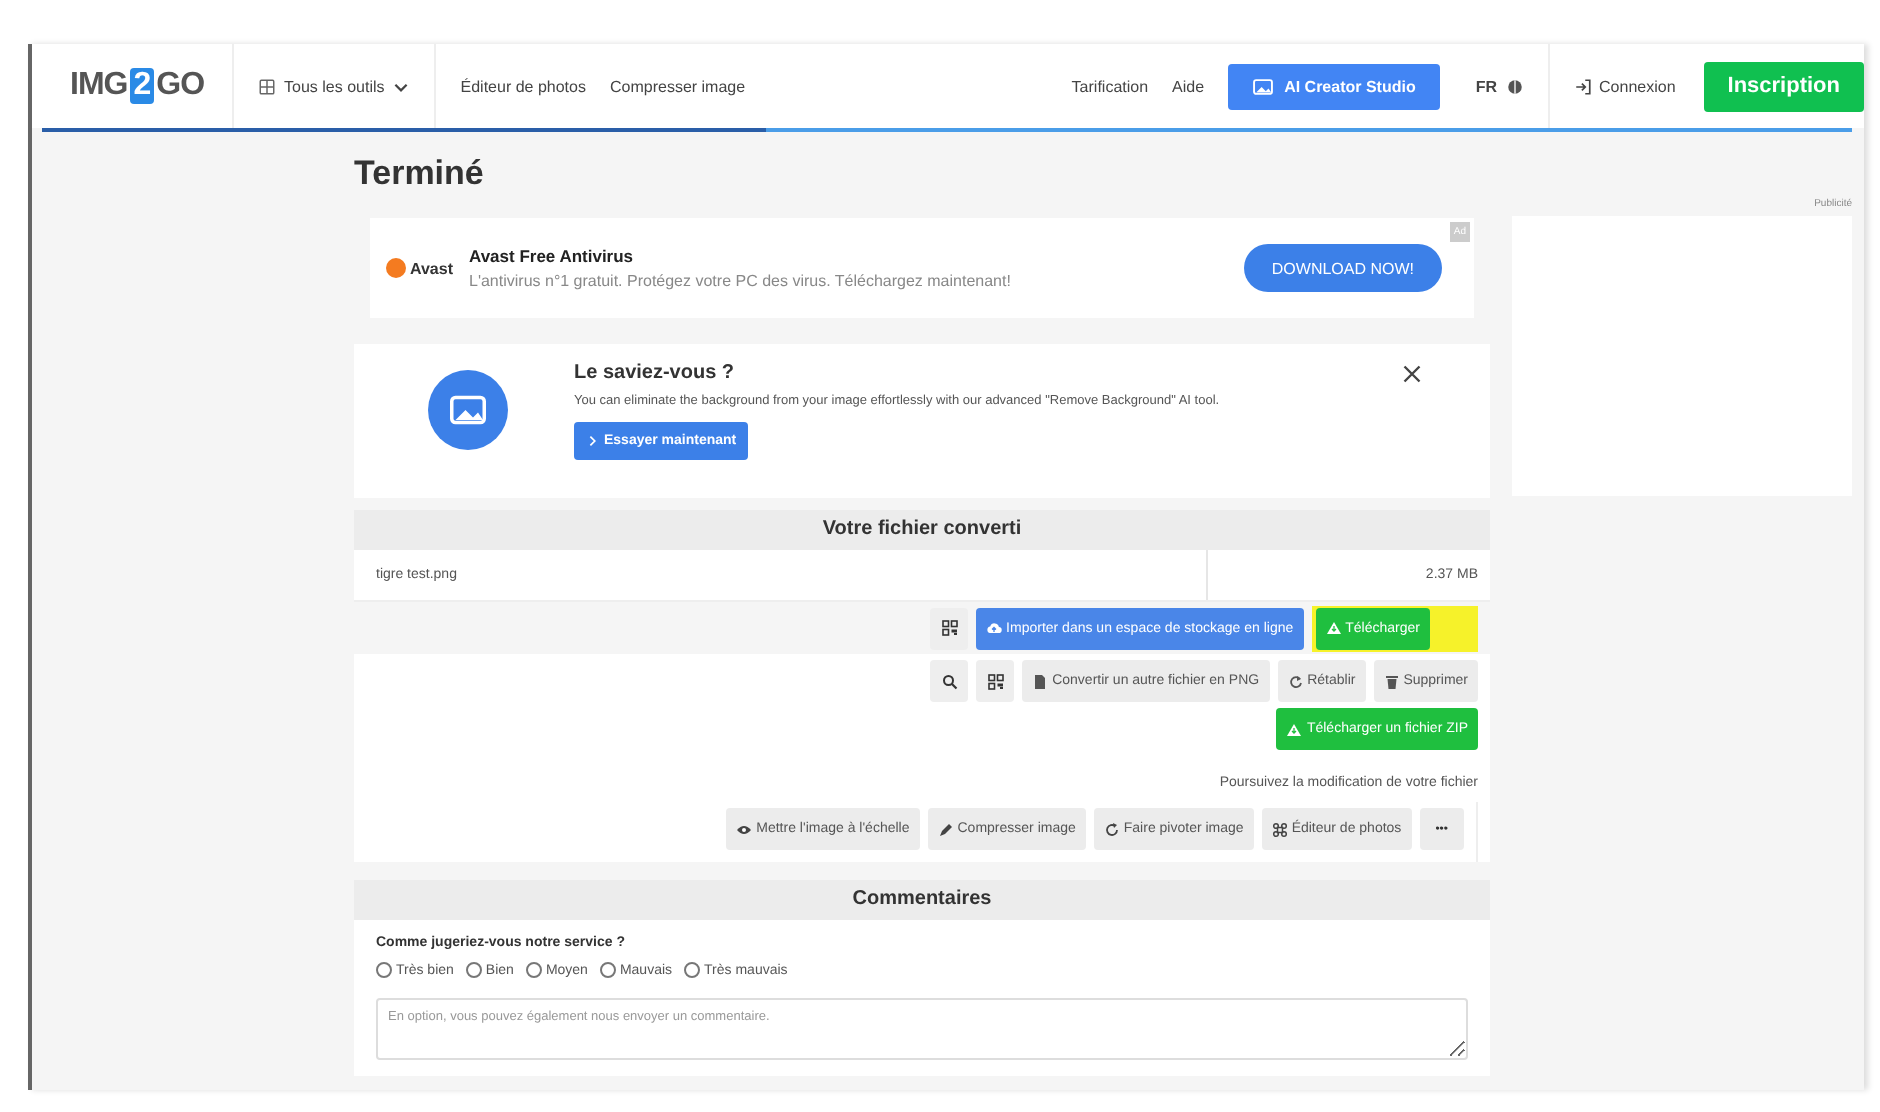  I want to click on tip-title: Le saviez-vous ?, so click(655, 373).